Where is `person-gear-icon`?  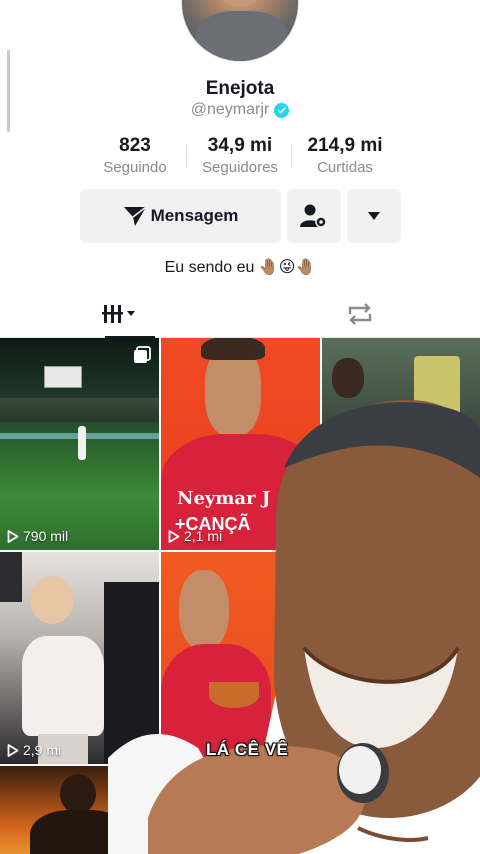 person-gear-icon is located at coordinates (313, 216).